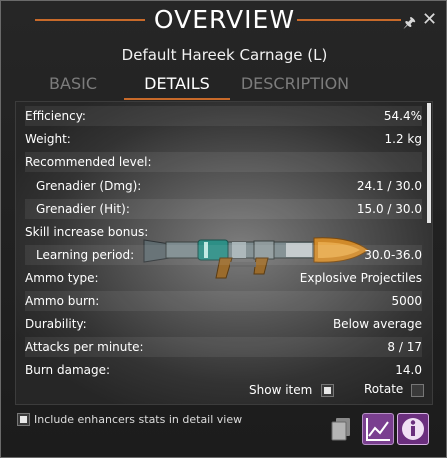  I want to click on stat-row: Burn damage: 14.0, so click(223, 370).